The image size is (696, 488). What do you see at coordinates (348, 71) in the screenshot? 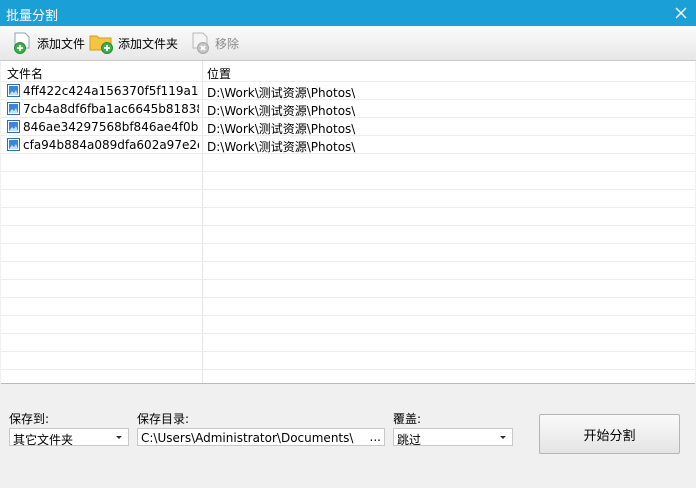
I see `list-header: 文件名 位置` at bounding box center [348, 71].